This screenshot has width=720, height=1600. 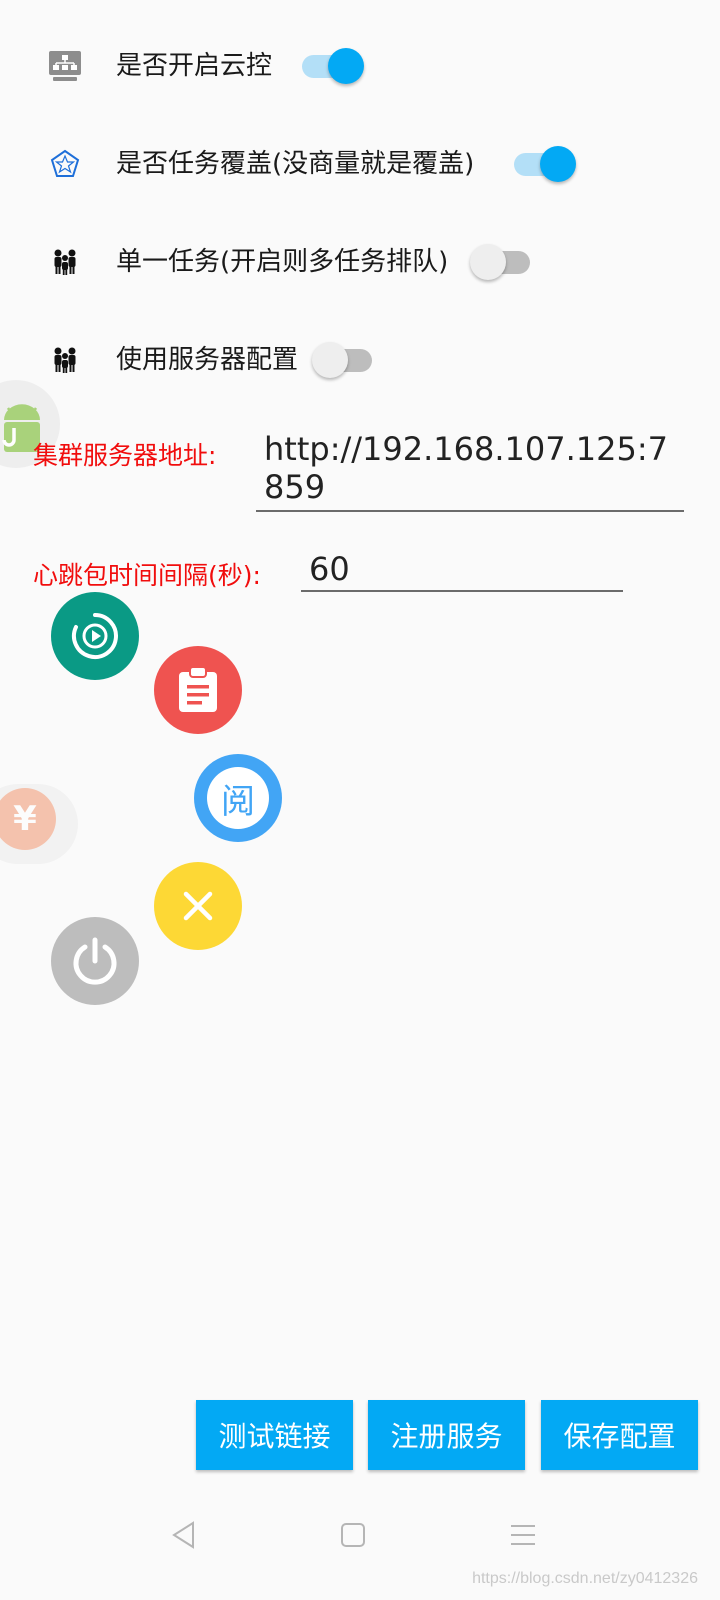 I want to click on save-config-button: 保存配置, so click(x=619, y=1435).